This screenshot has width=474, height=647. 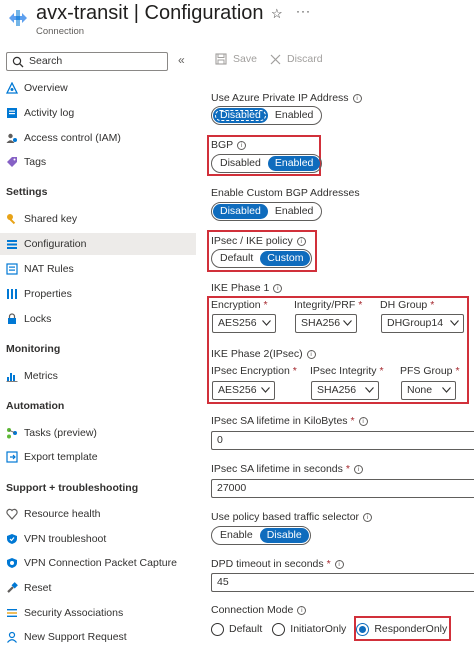 I want to click on radio-default: Default, so click(x=237, y=629).